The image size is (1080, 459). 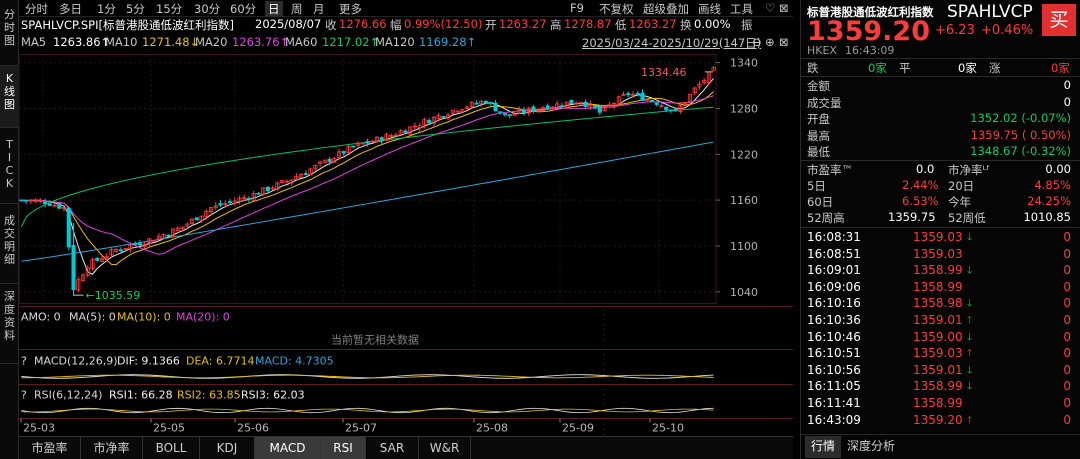 What do you see at coordinates (70, 9) in the screenshot?
I see `period-multiday: 多日` at bounding box center [70, 9].